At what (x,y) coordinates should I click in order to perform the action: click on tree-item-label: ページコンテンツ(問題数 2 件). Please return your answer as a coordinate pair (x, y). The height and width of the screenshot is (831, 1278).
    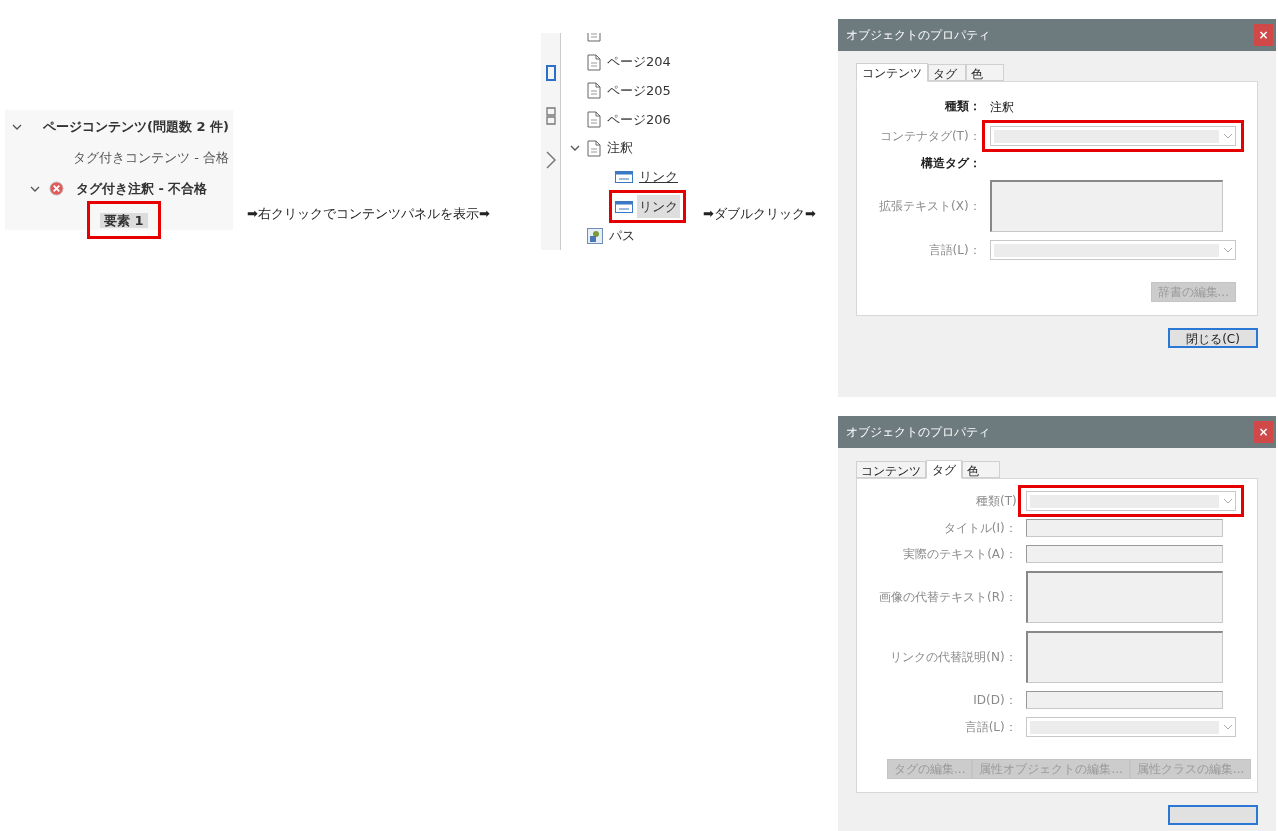
    Looking at the image, I should click on (136, 126).